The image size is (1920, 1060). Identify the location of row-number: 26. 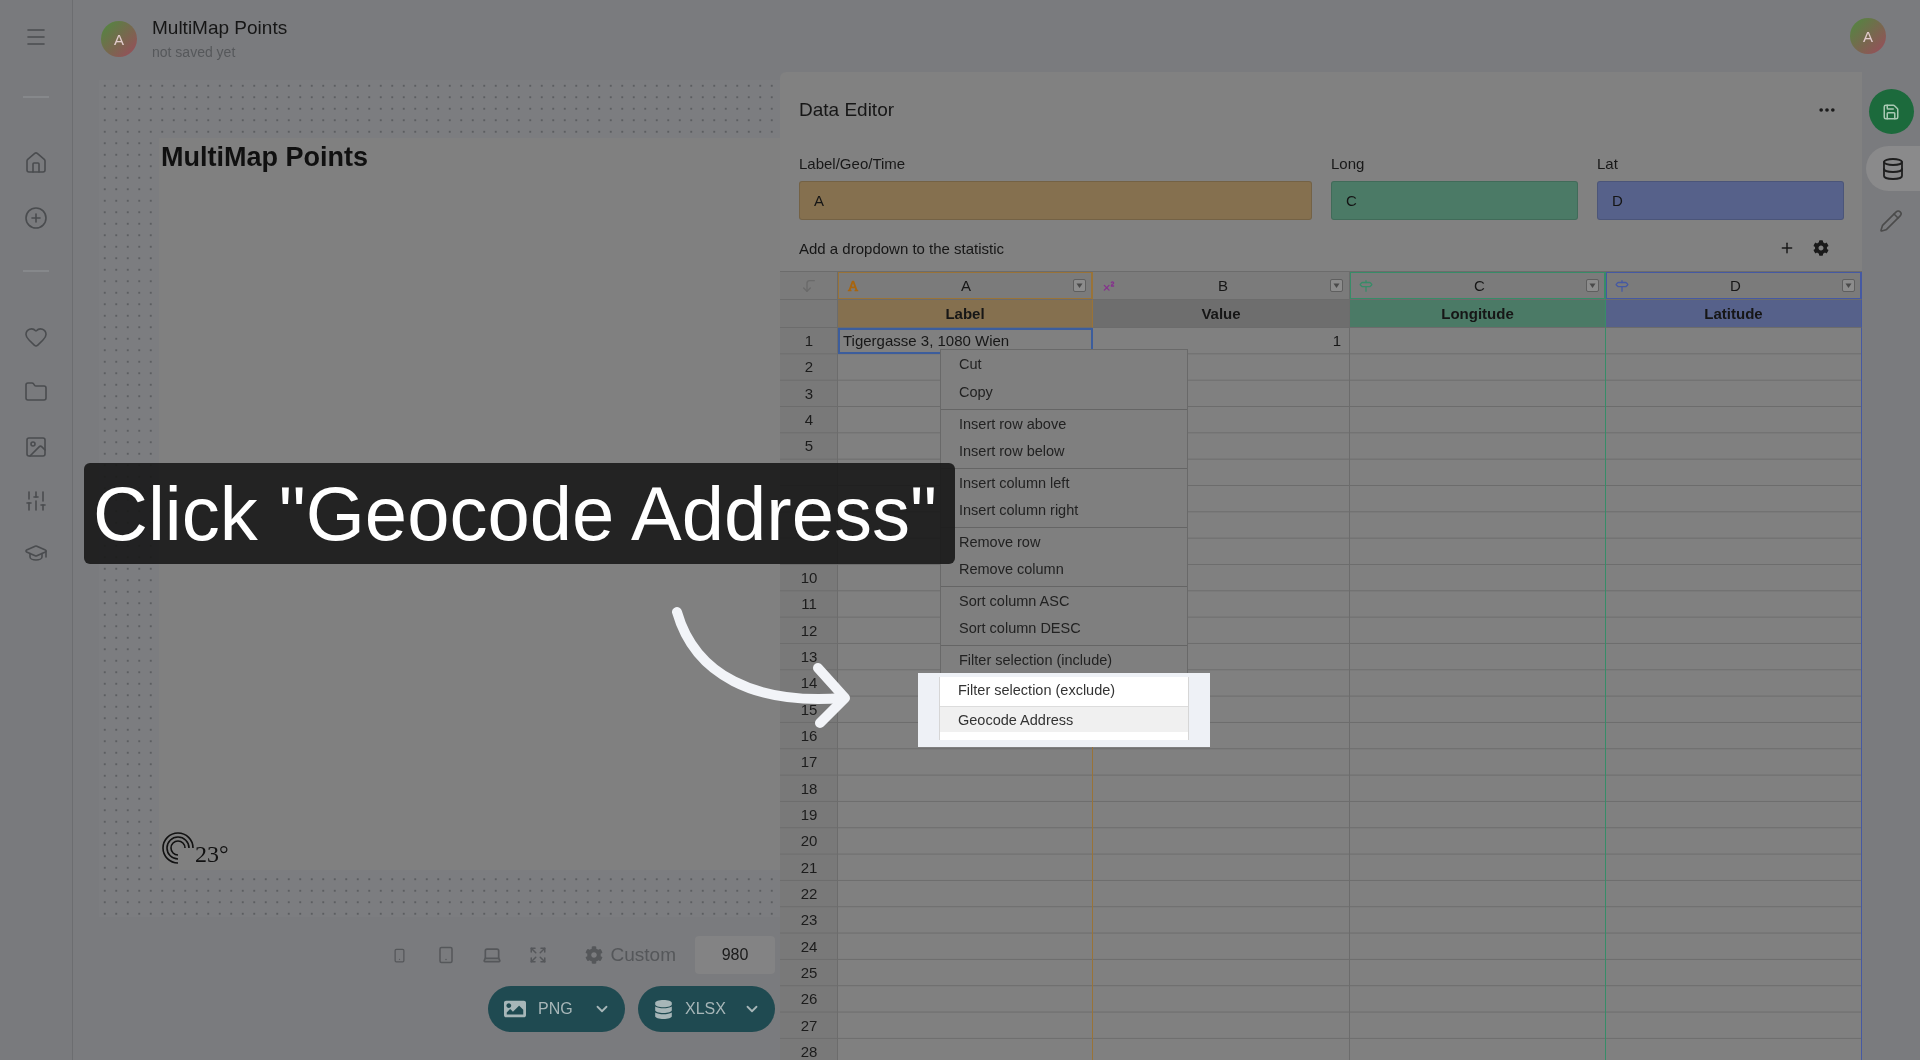
(809, 999).